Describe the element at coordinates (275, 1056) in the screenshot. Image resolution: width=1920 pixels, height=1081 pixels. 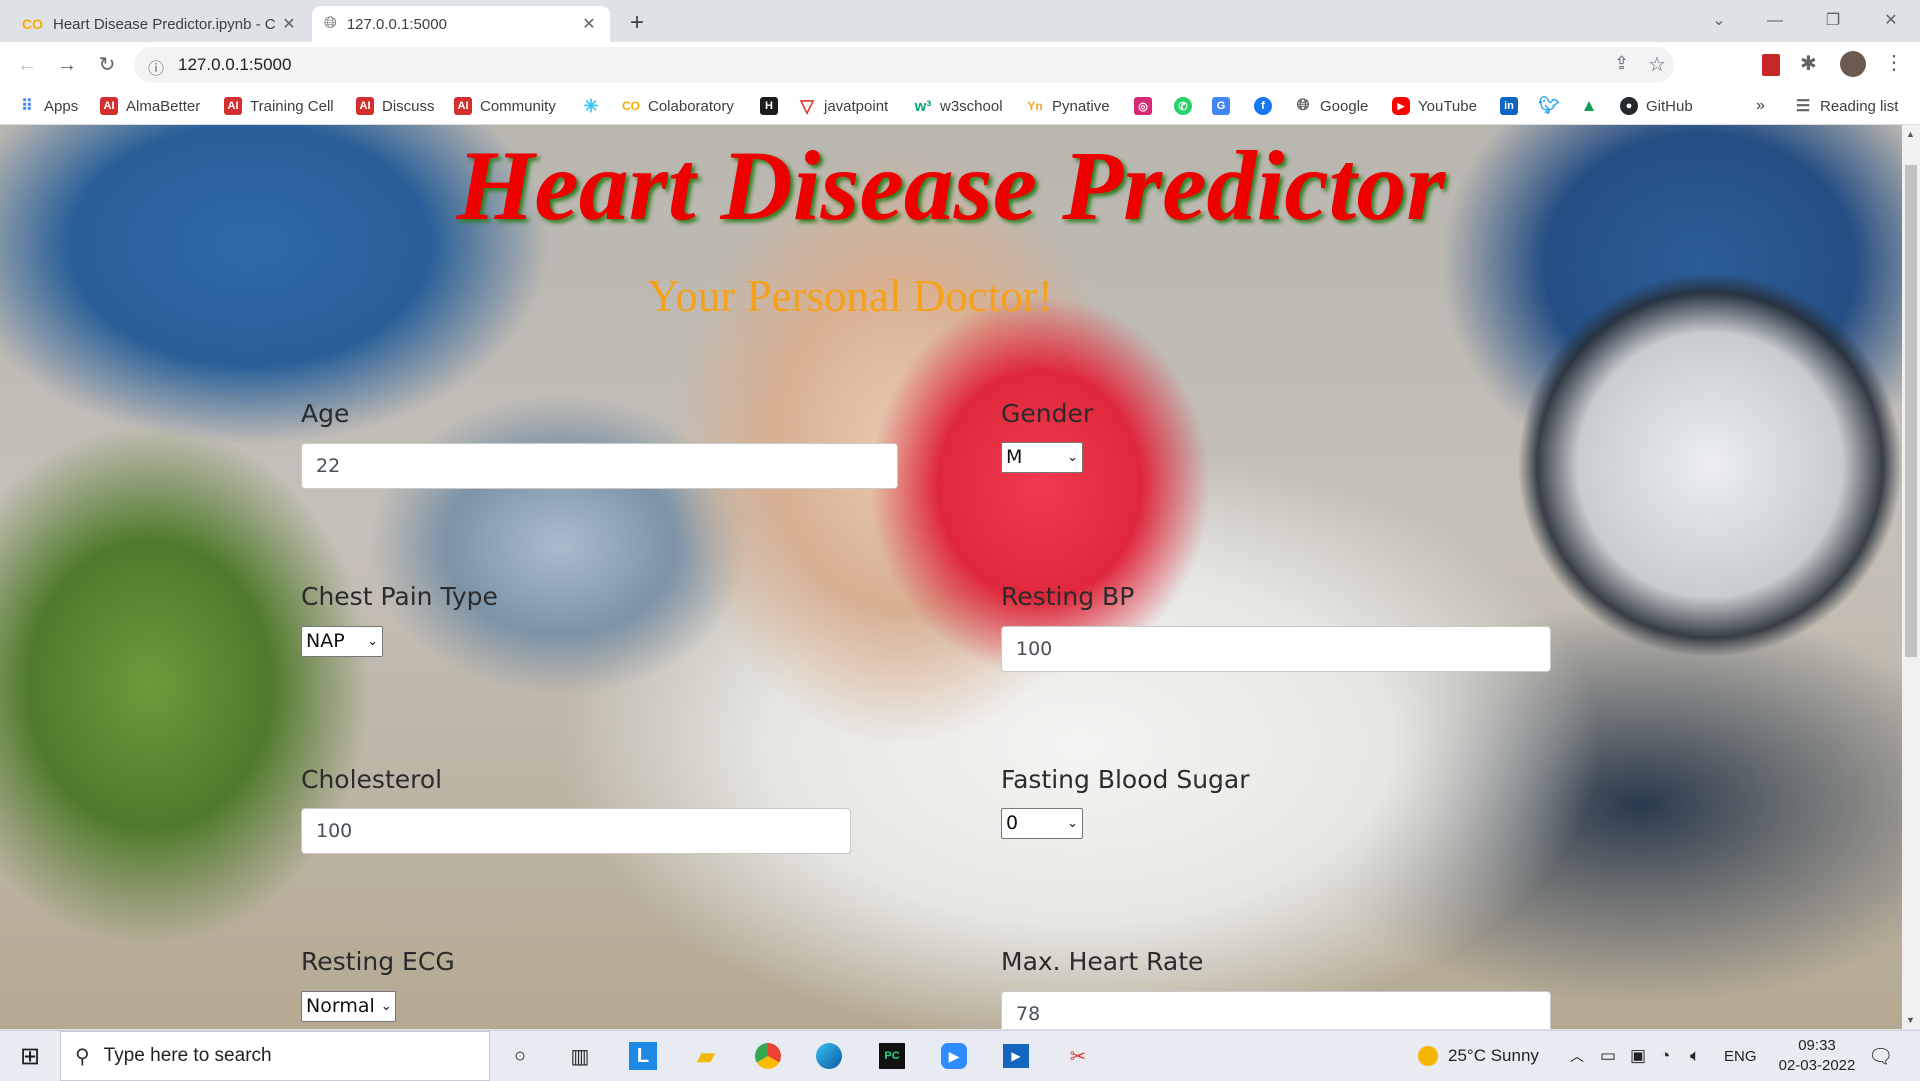
I see `taskbar-search-box: ⚲ Type here to search` at that location.